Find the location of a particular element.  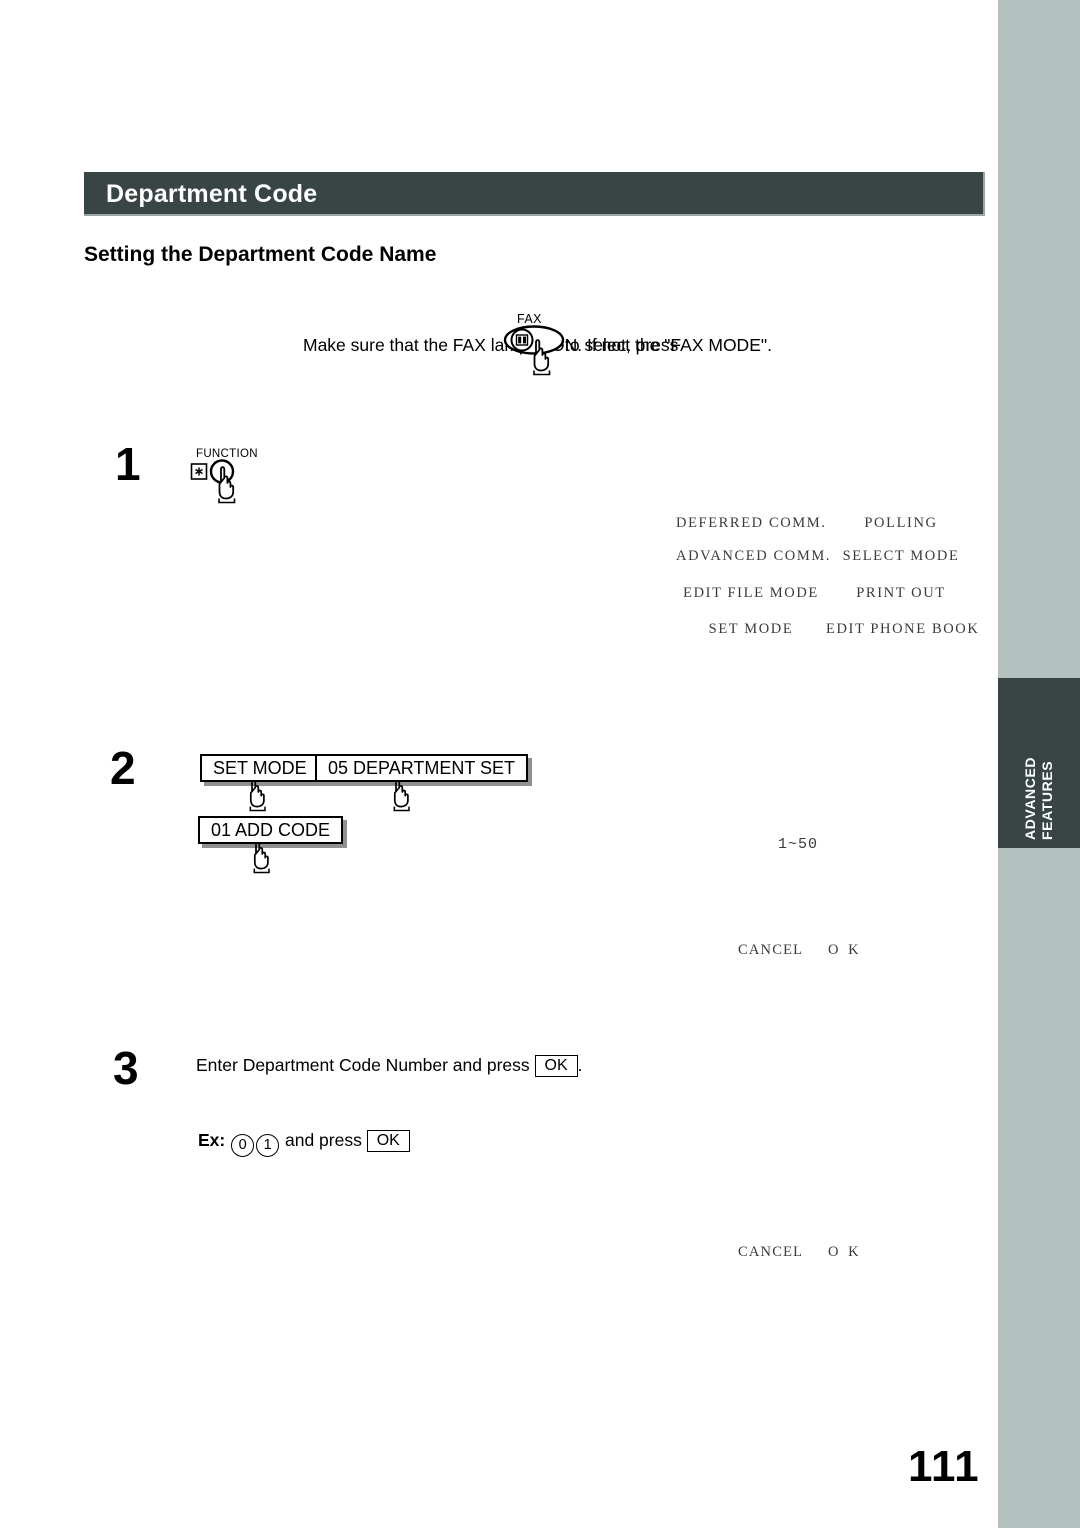

example-label: Ex: is located at coordinates (212, 1140).